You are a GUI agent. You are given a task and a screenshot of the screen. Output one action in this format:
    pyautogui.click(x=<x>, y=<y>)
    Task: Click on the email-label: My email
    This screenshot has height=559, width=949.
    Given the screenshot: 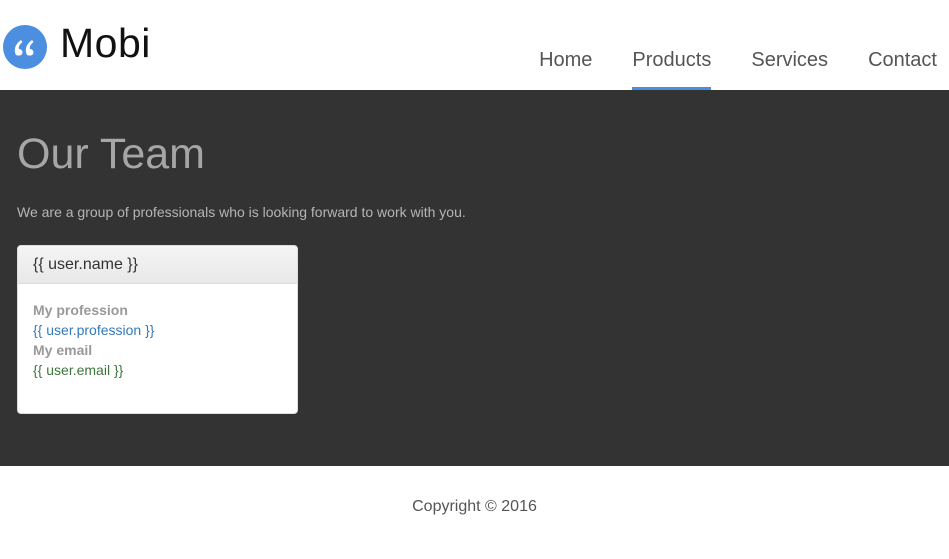 What is the action you would take?
    pyautogui.click(x=63, y=350)
    